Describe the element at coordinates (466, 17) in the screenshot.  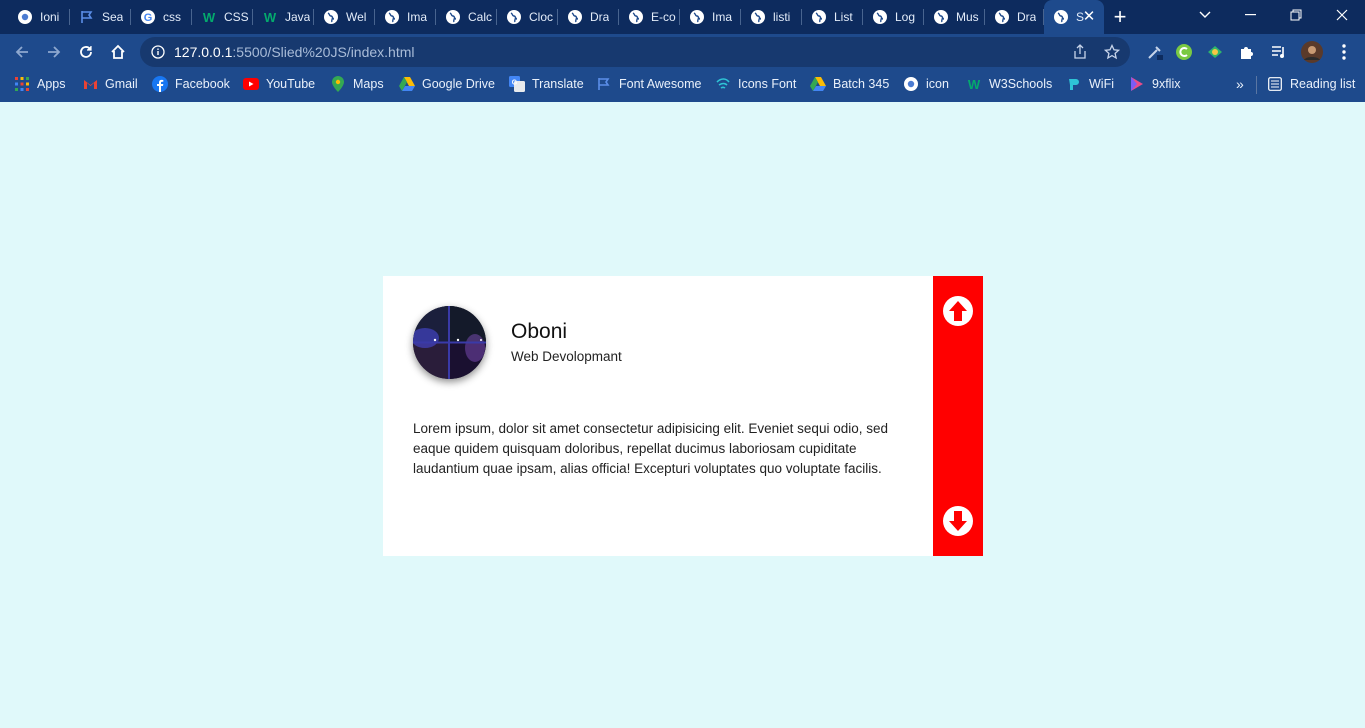
I see `tab: Calc` at that location.